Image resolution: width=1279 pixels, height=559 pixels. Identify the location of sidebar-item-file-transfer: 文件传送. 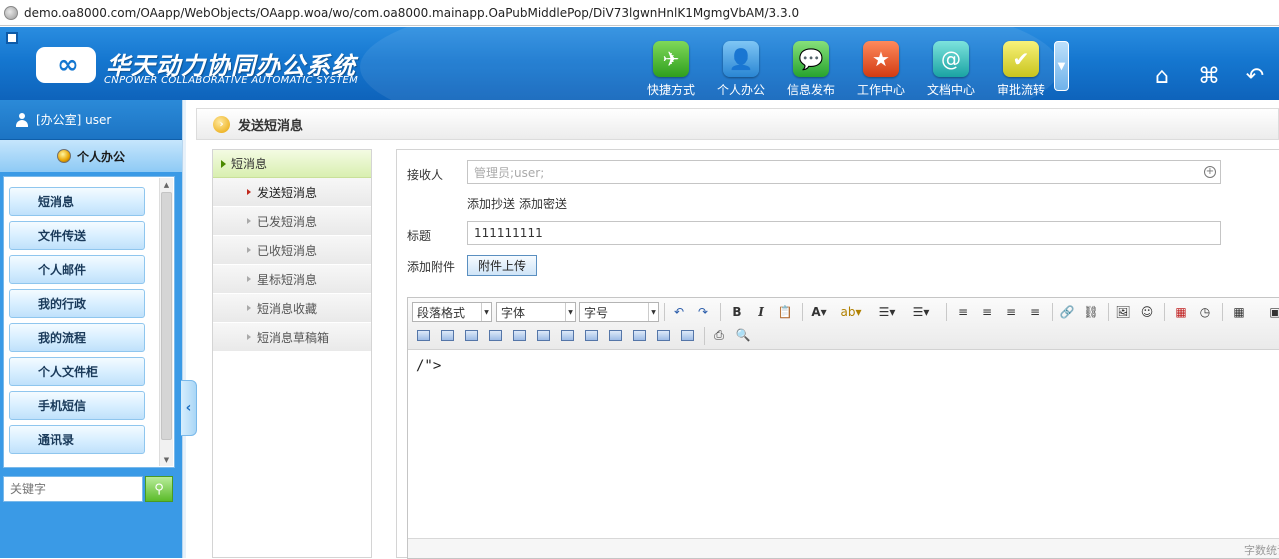
(77, 235).